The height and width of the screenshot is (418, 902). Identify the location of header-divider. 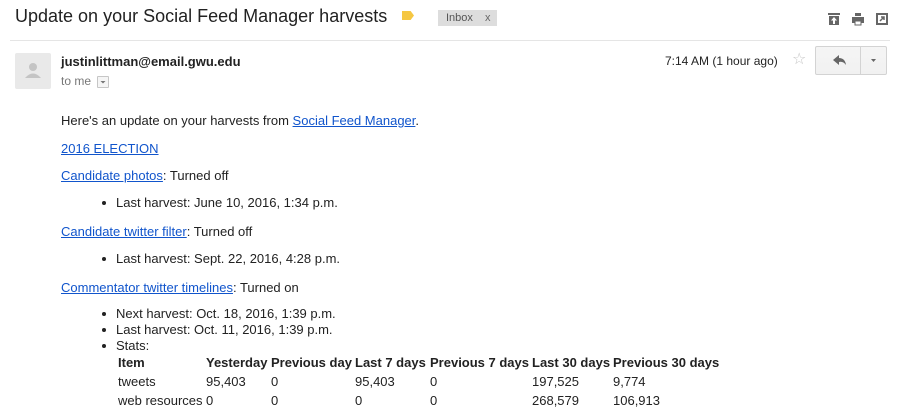
(450, 40).